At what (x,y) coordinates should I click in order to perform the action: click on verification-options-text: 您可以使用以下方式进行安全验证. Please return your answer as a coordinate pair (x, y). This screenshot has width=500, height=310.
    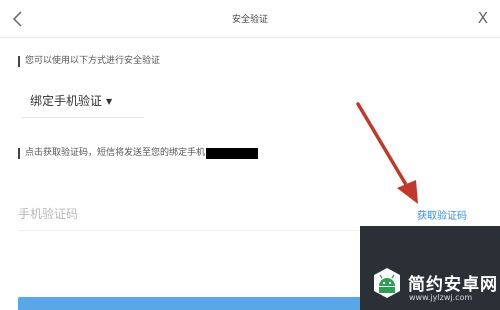
    Looking at the image, I should click on (93, 61).